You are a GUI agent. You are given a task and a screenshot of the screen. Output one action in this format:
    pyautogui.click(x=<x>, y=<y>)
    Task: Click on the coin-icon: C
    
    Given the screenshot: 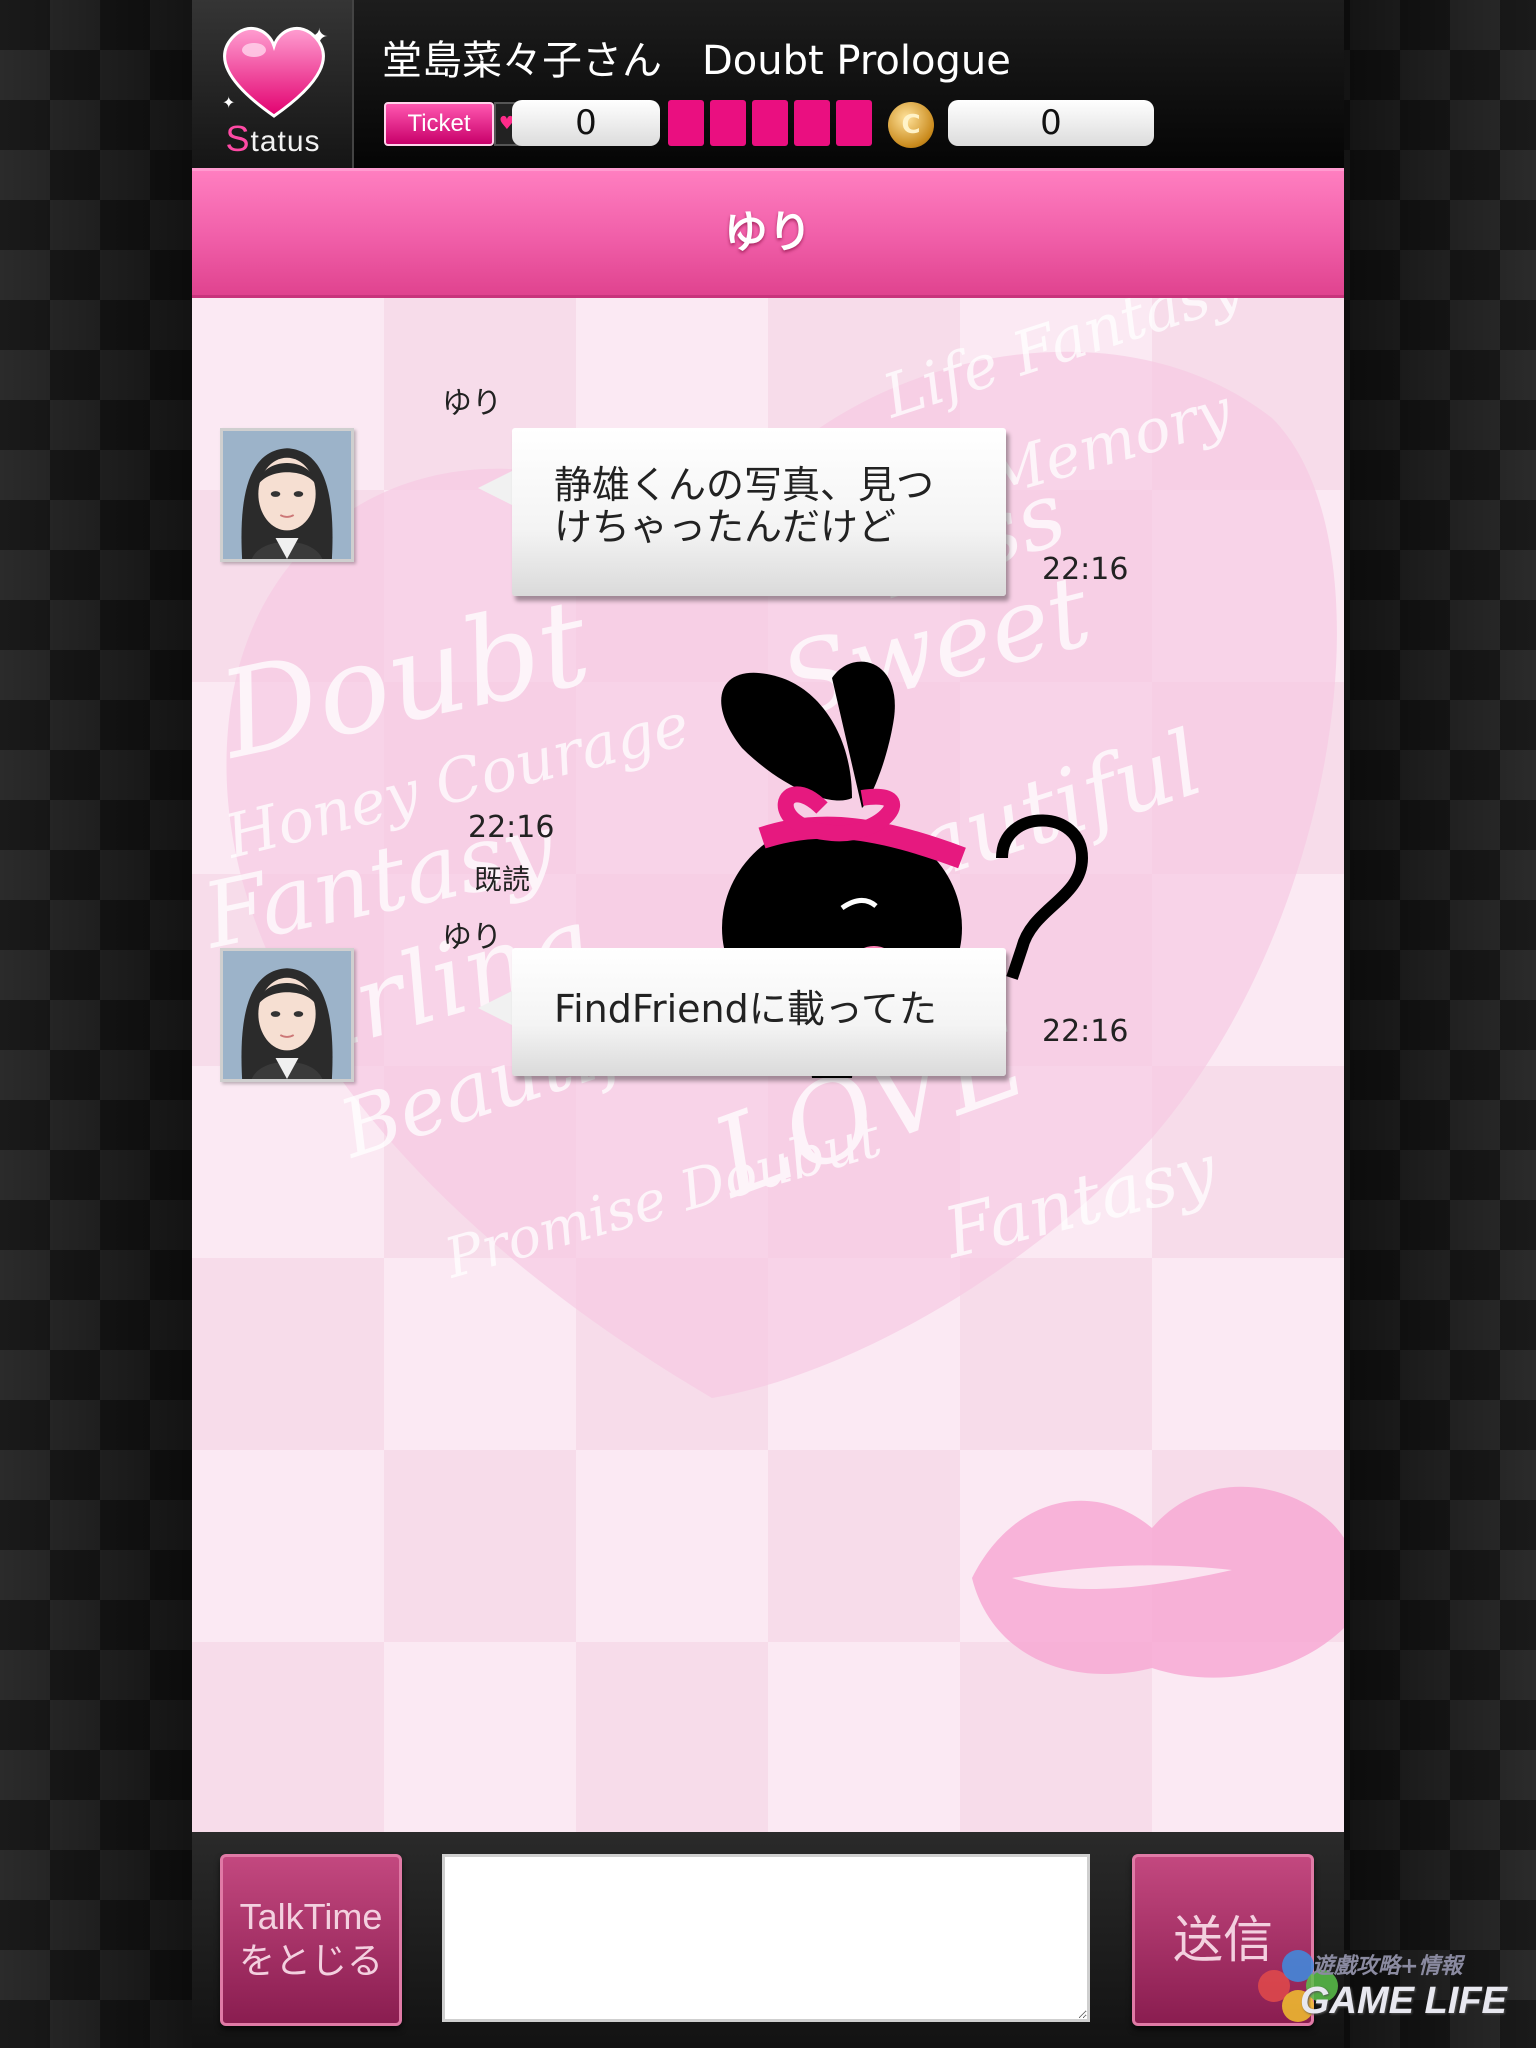 What is the action you would take?
    pyautogui.click(x=911, y=125)
    